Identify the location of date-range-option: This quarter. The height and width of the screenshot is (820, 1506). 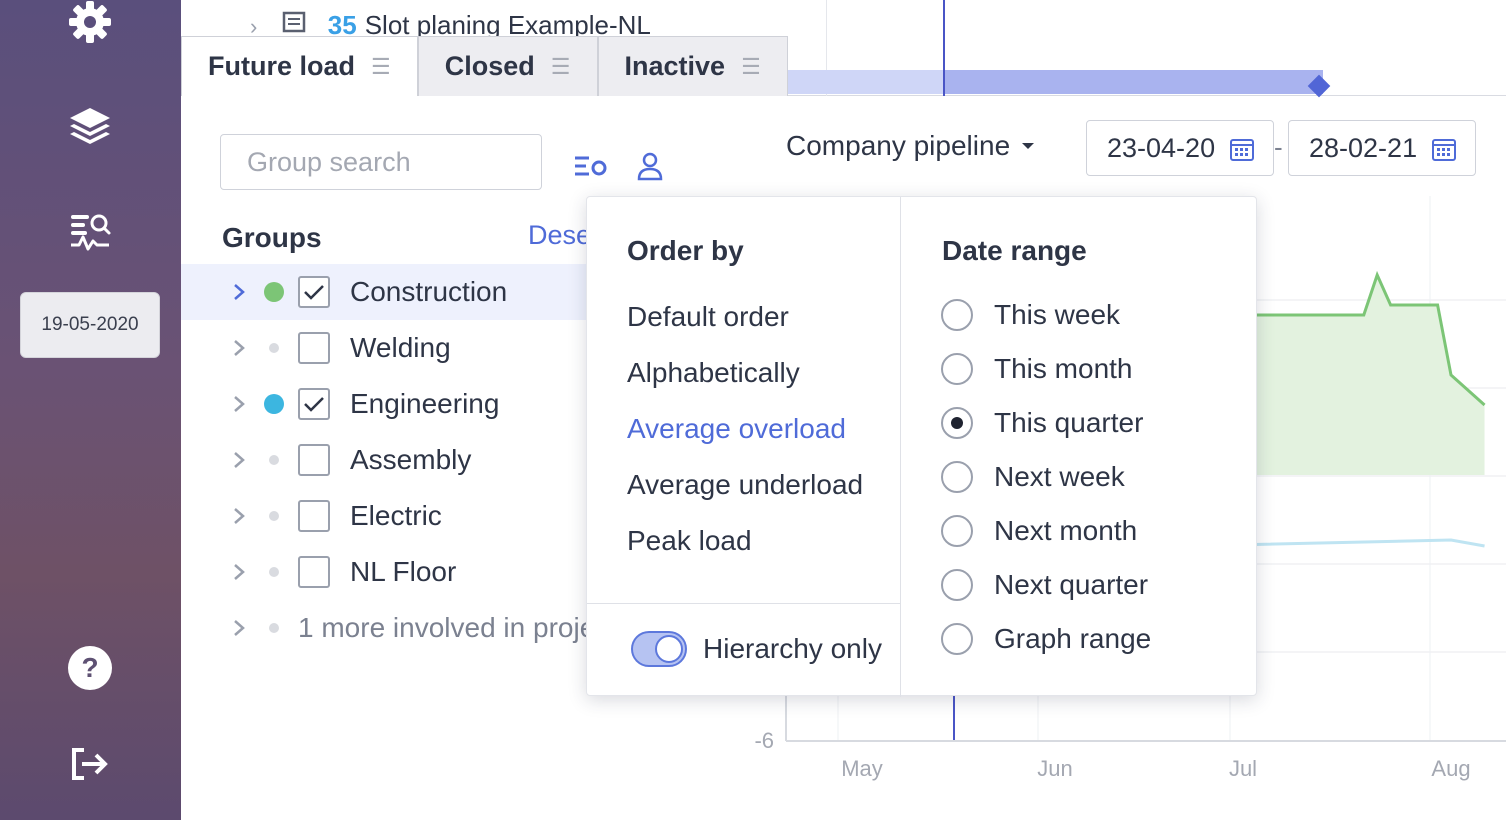
(1042, 423).